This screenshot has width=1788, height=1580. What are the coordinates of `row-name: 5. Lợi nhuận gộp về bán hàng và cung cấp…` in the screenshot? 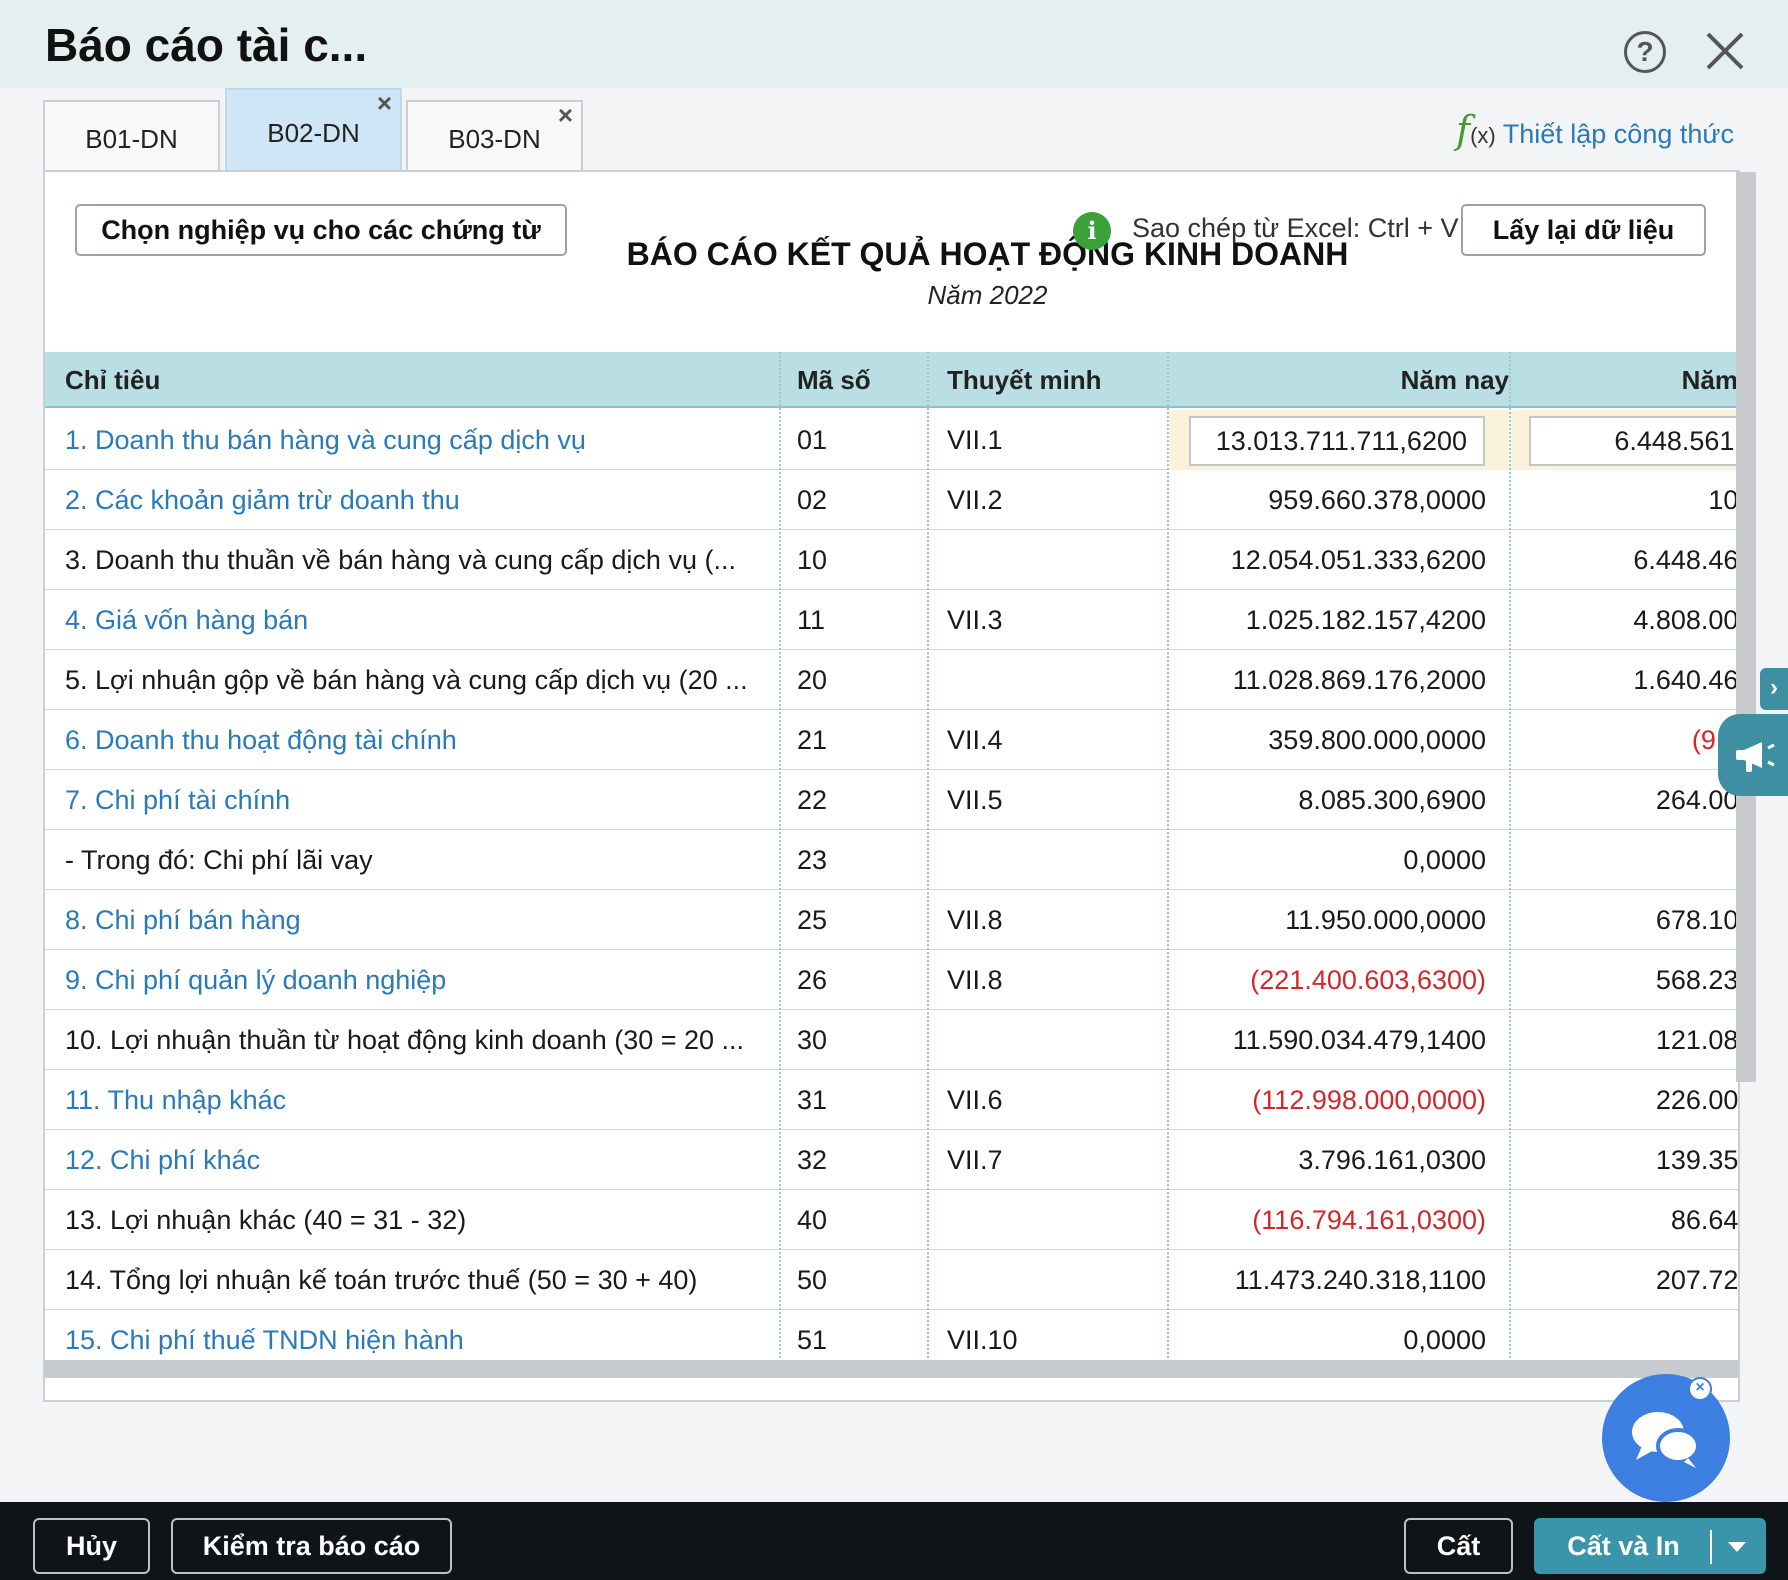 It's located at (406, 680).